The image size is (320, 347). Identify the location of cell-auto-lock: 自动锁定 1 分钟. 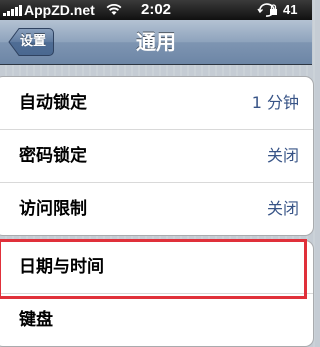
(156, 103).